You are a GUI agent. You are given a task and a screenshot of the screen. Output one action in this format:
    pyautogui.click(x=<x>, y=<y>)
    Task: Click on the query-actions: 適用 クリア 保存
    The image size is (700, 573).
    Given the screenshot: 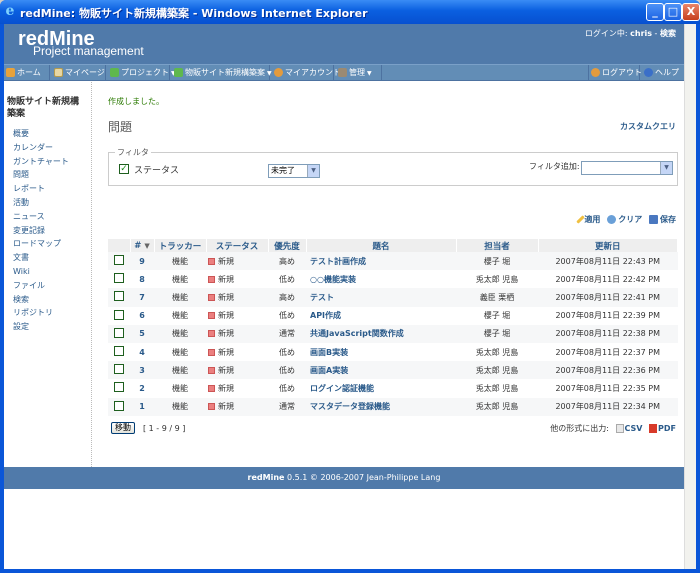 What is the action you would take?
    pyautogui.click(x=625, y=219)
    